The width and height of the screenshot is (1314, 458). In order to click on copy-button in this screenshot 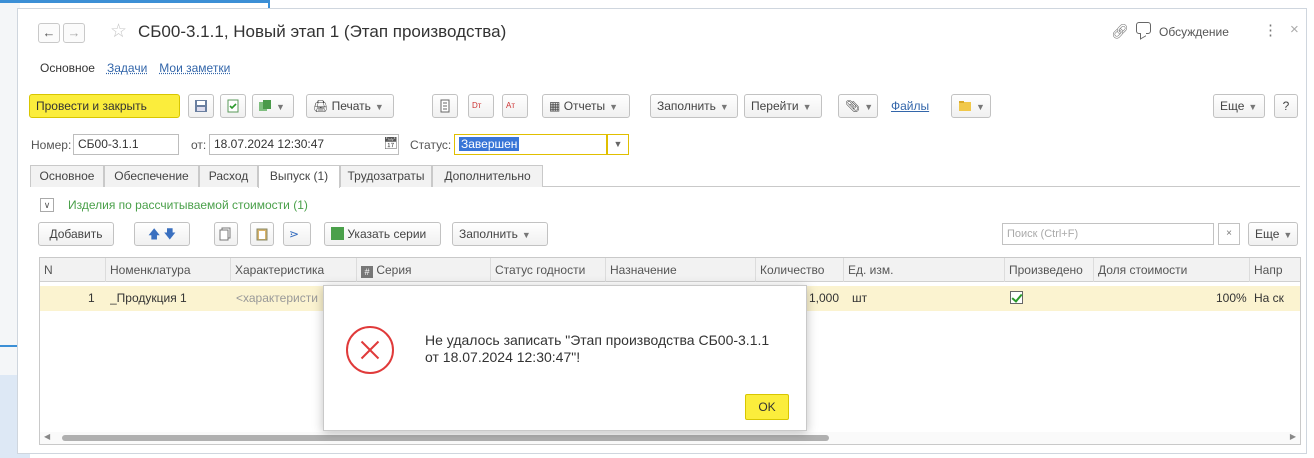, I will do `click(226, 234)`.